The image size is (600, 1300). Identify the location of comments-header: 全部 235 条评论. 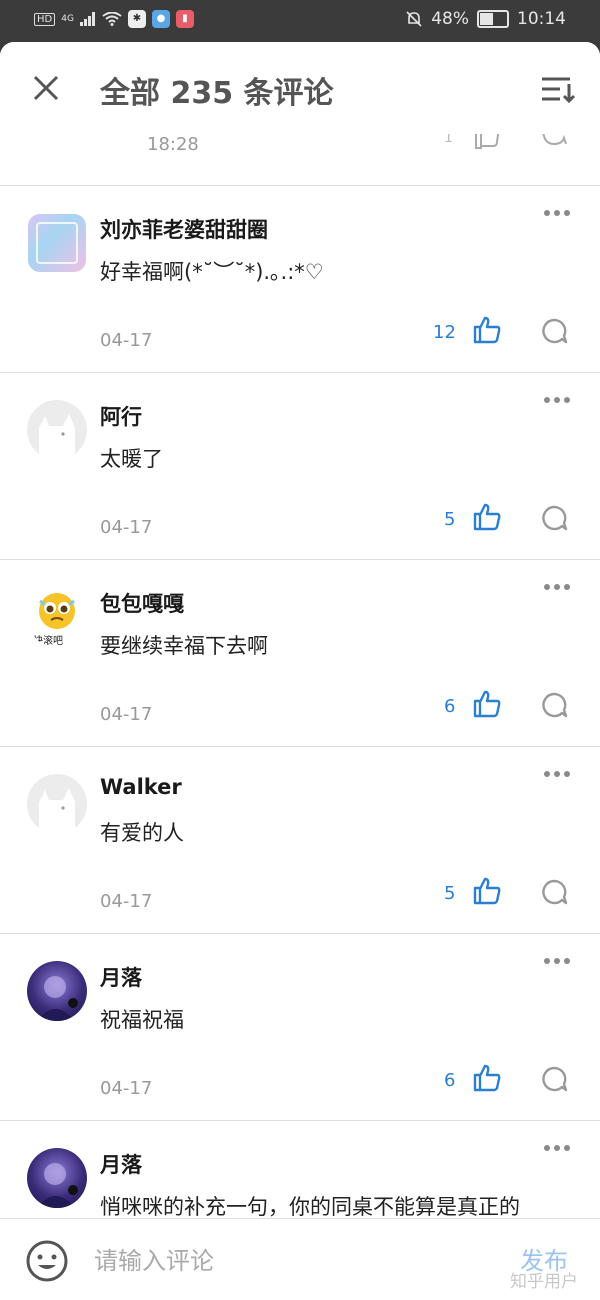
(300, 88).